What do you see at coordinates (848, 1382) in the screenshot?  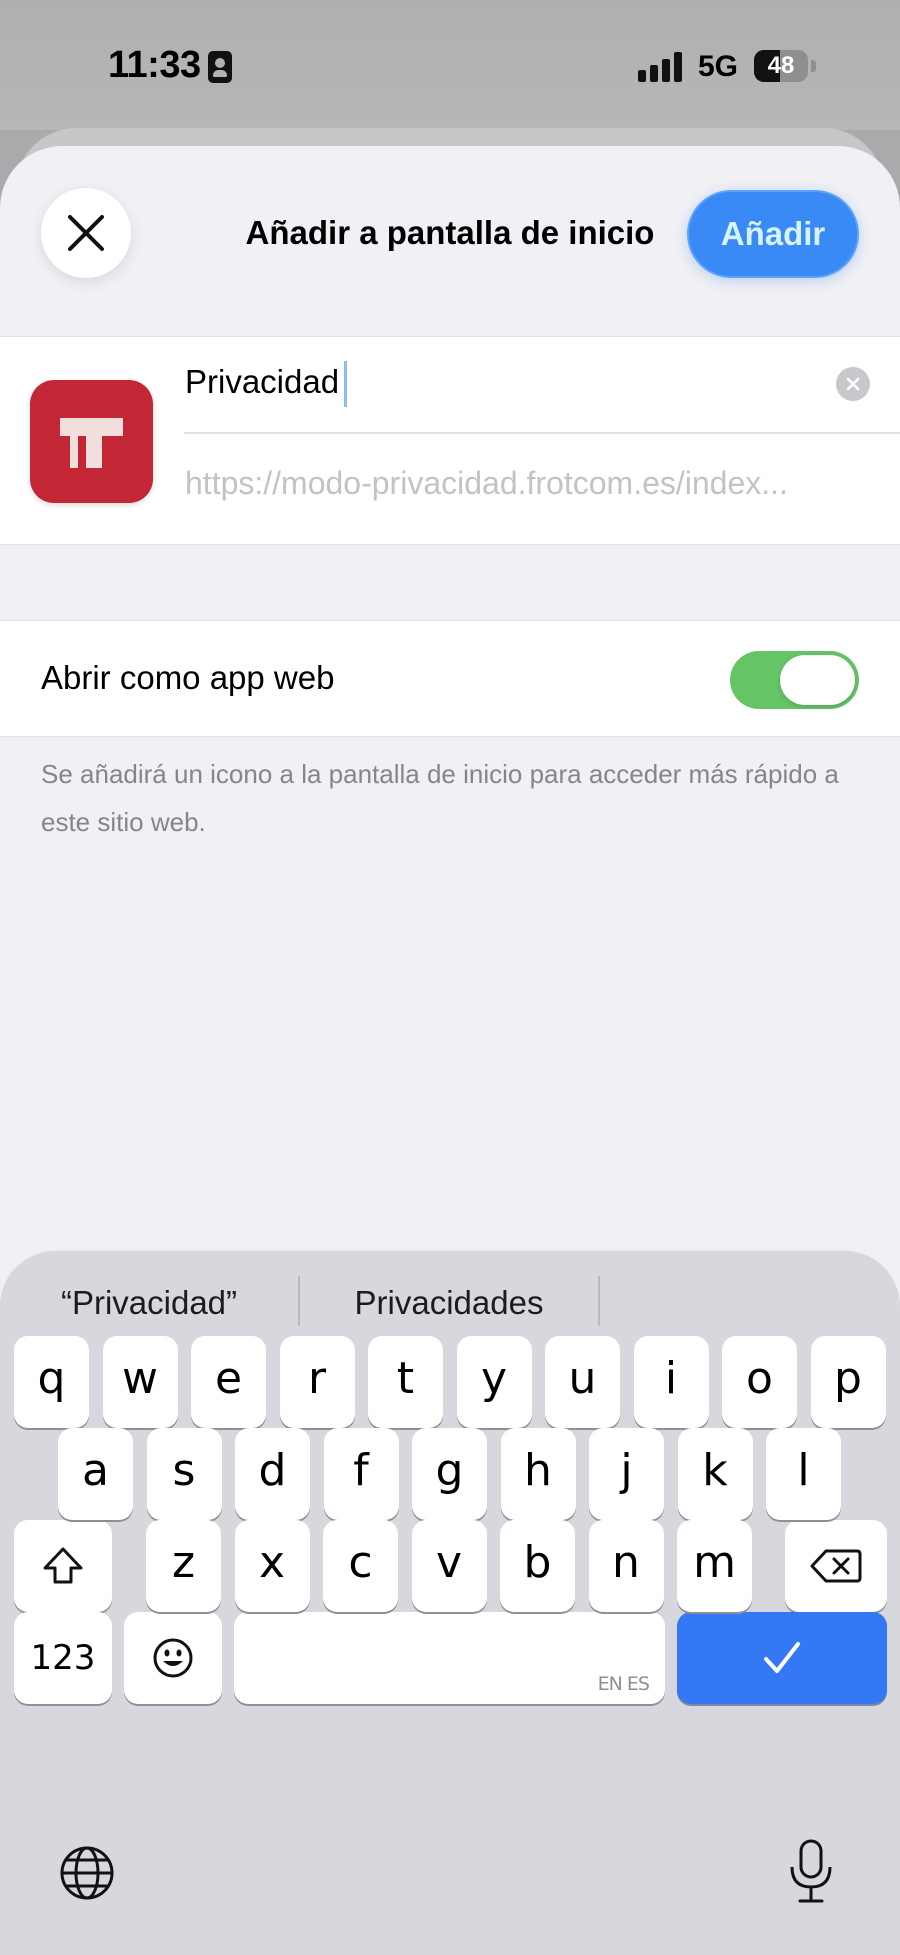 I see `key-p: p` at bounding box center [848, 1382].